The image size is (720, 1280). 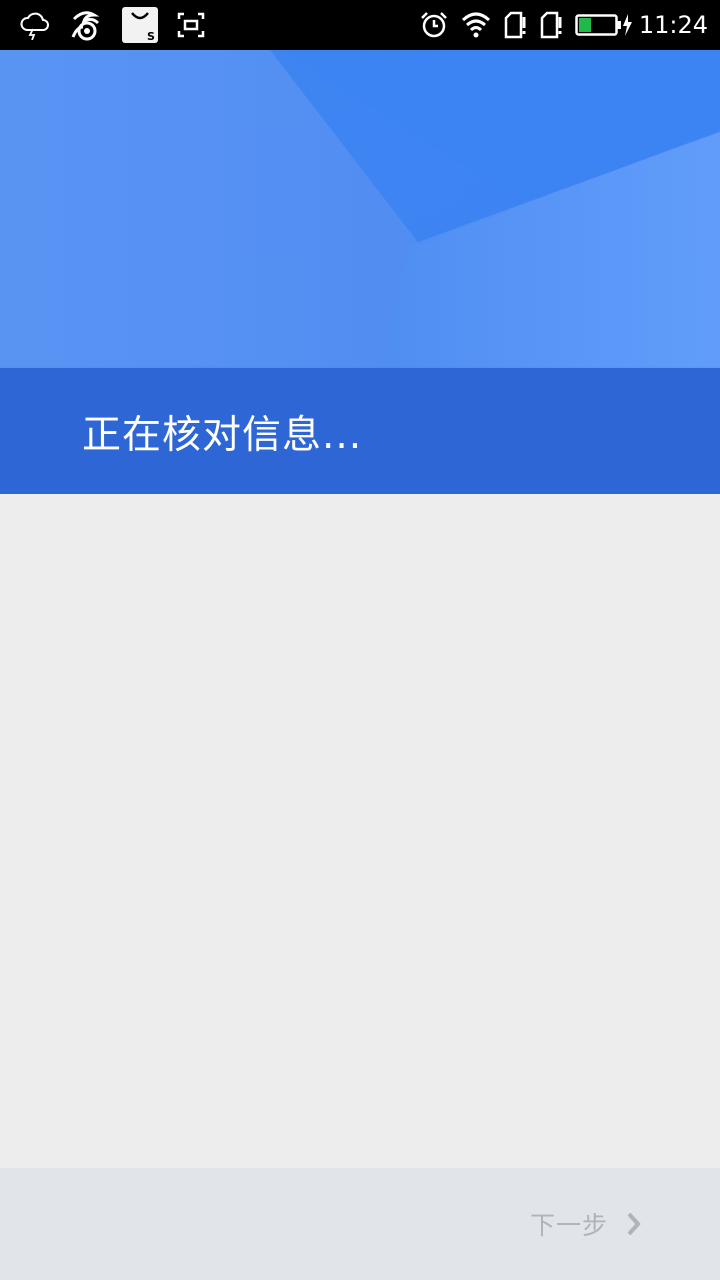 What do you see at coordinates (515, 25) in the screenshot?
I see `sim1-alert-icon` at bounding box center [515, 25].